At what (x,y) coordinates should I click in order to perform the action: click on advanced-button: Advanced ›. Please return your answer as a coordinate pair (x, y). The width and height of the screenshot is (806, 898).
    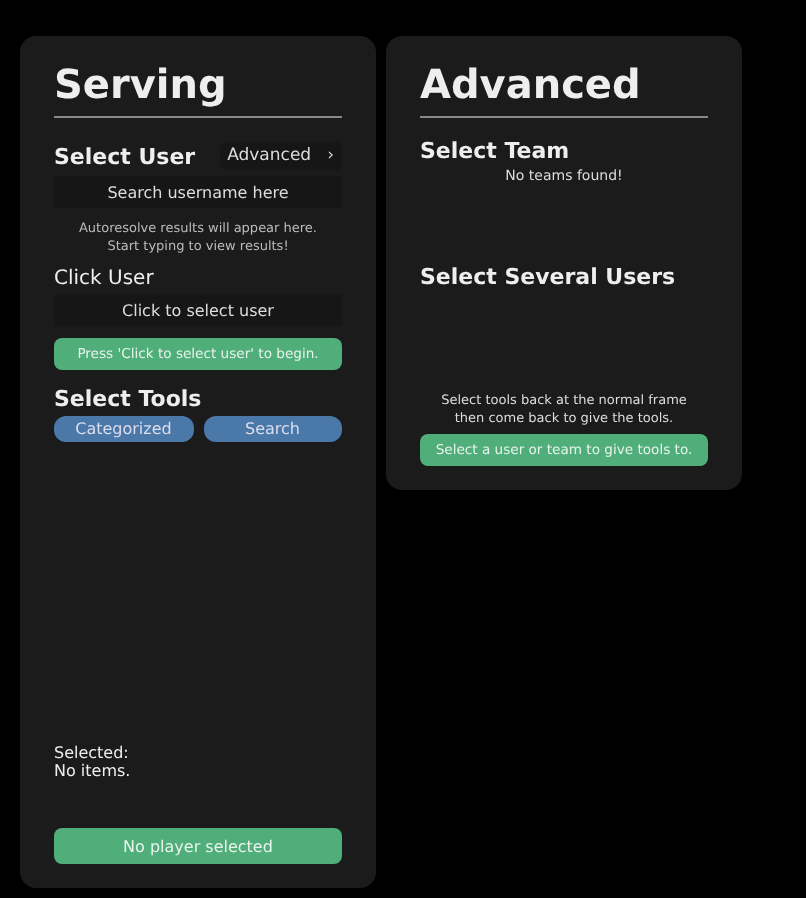
    Looking at the image, I should click on (280, 156).